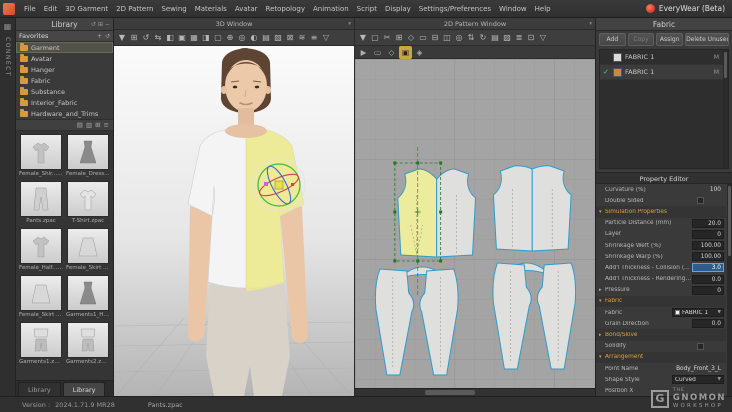 This screenshot has height=412, width=732. What do you see at coordinates (278, 38) in the screenshot?
I see `toolbar-3d-icon: ▧` at bounding box center [278, 38].